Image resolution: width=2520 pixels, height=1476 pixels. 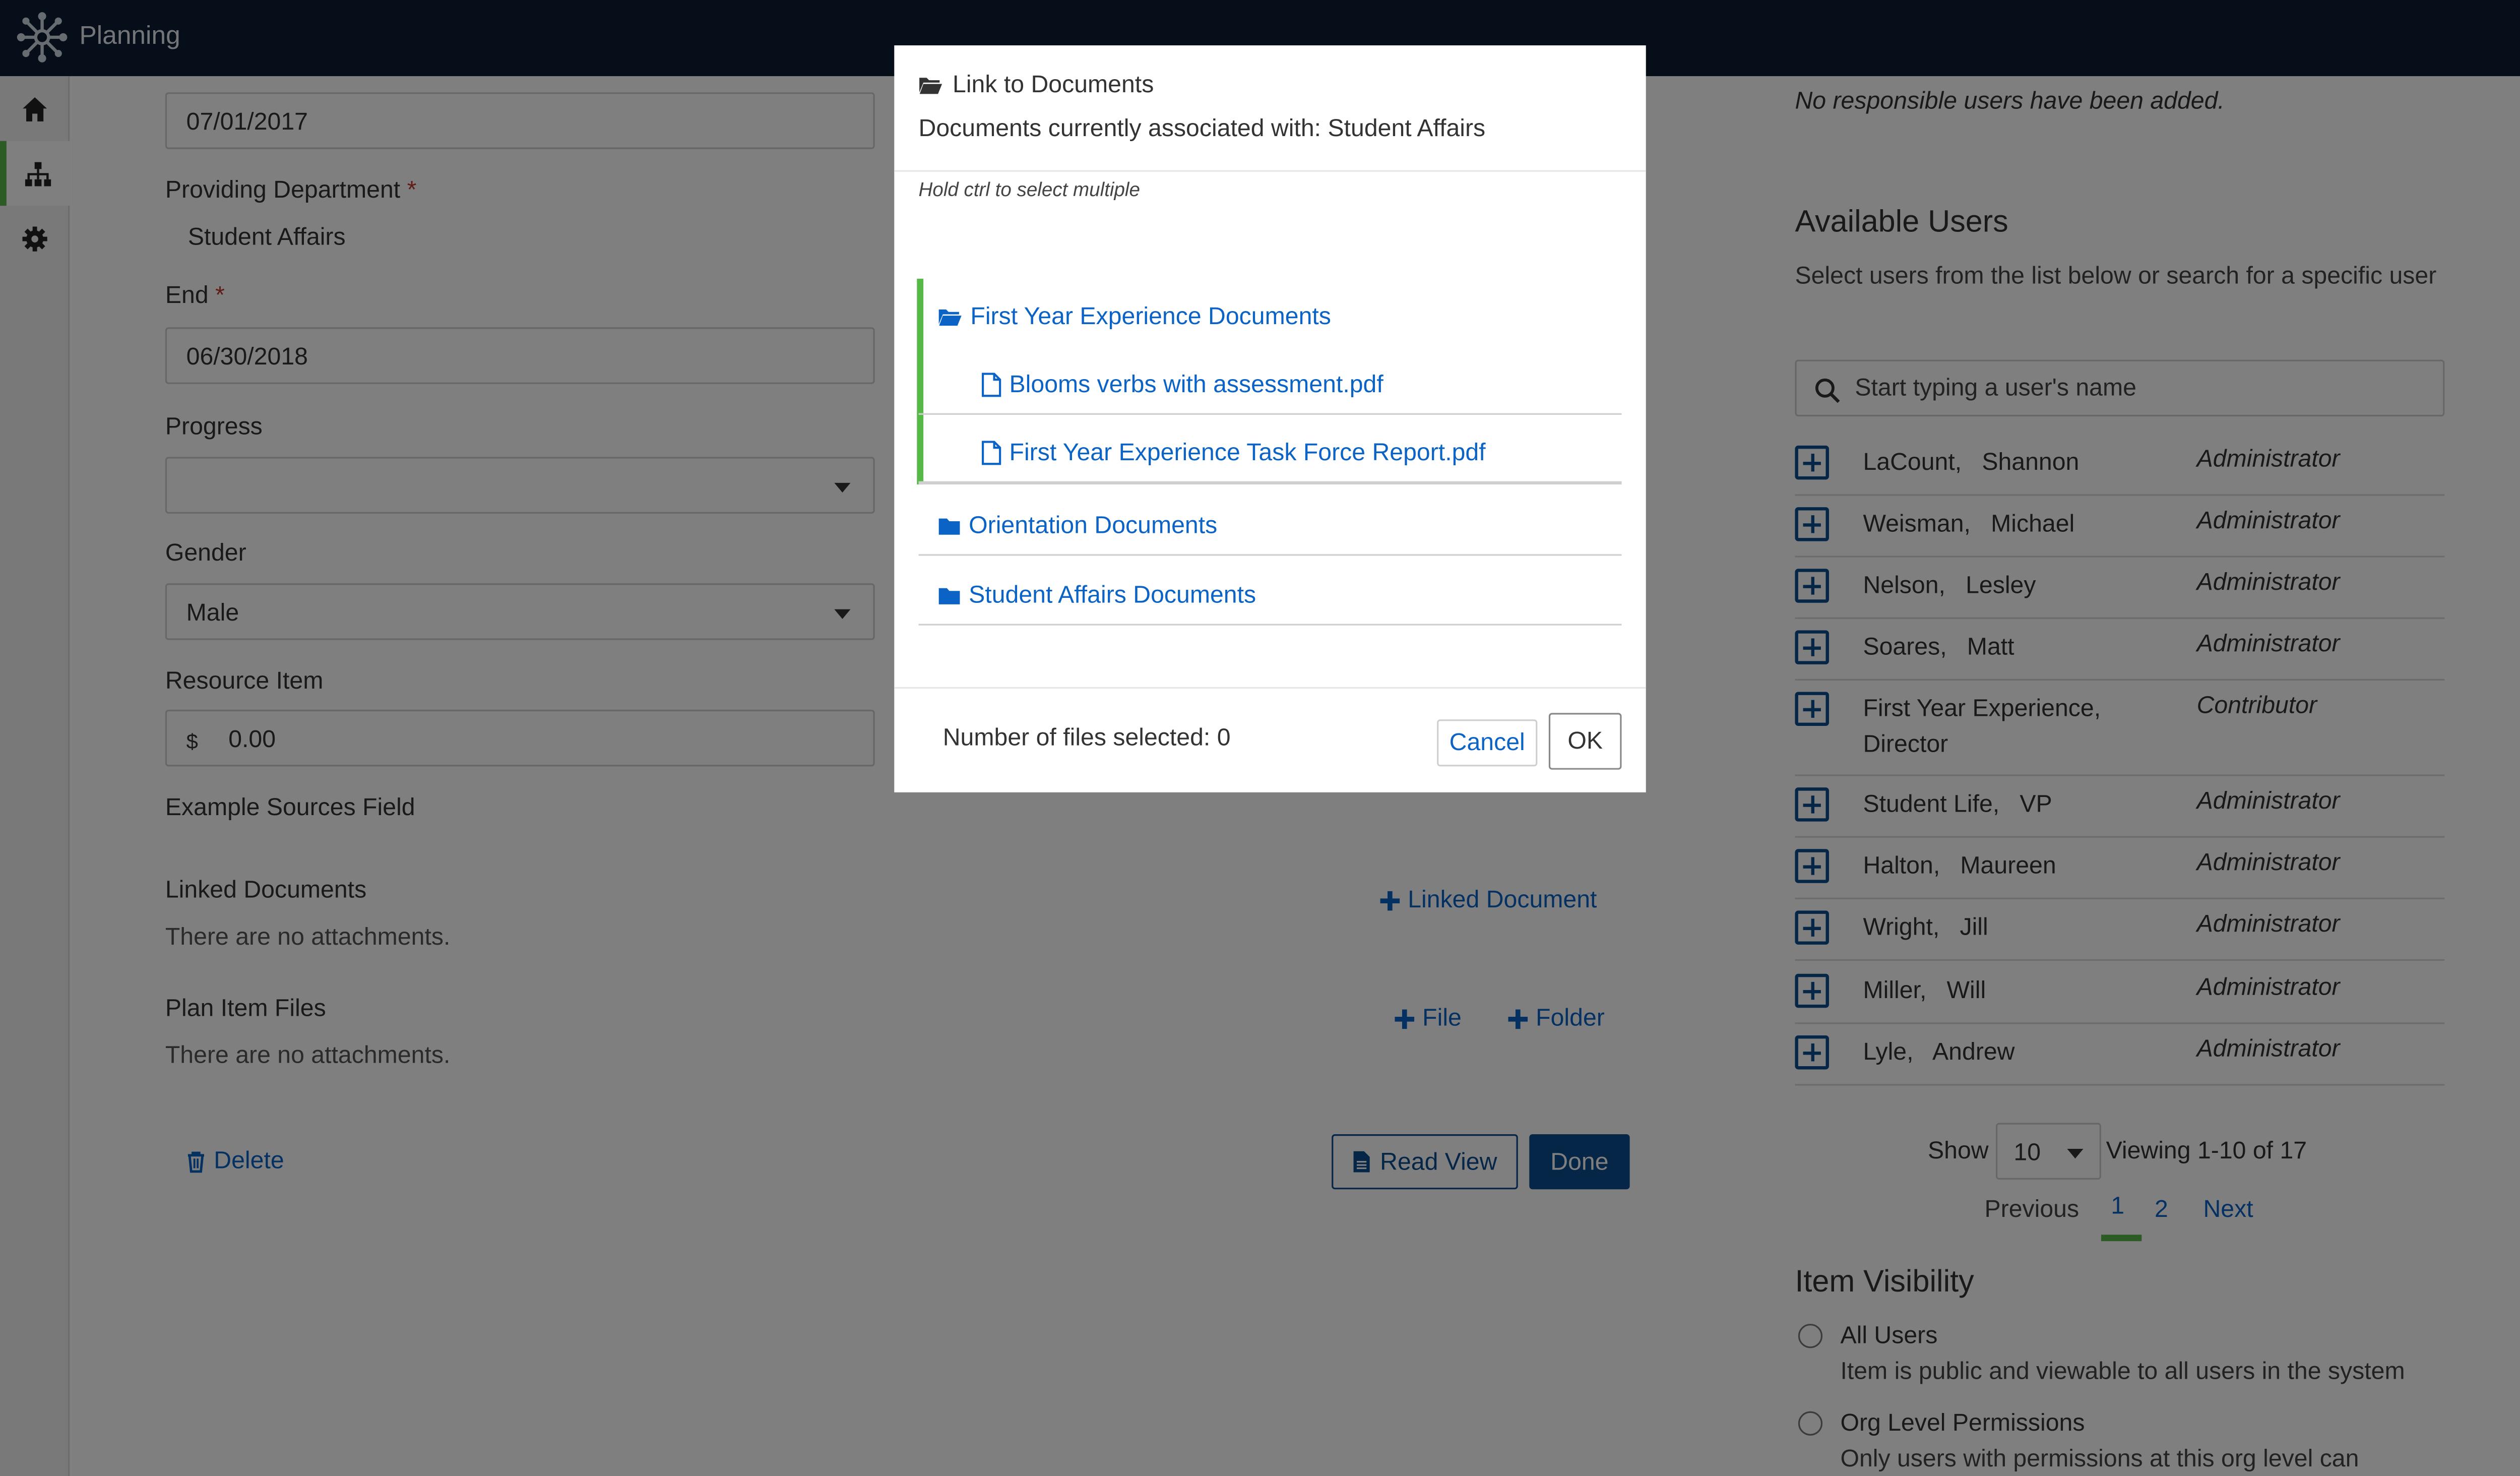 I want to click on tree-folder-student-affairs-label: Student Affairs Documents, so click(x=1097, y=595).